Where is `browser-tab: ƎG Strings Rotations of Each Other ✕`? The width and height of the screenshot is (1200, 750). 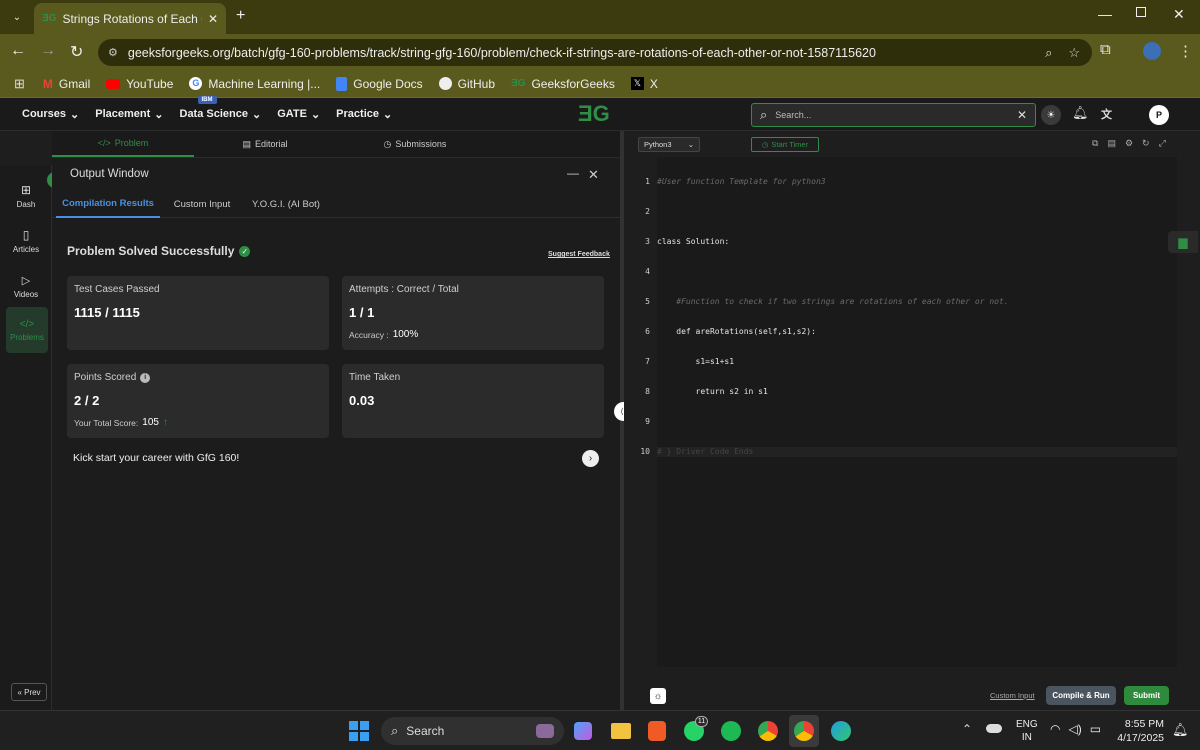 browser-tab: ƎG Strings Rotations of Each Other ✕ is located at coordinates (130, 18).